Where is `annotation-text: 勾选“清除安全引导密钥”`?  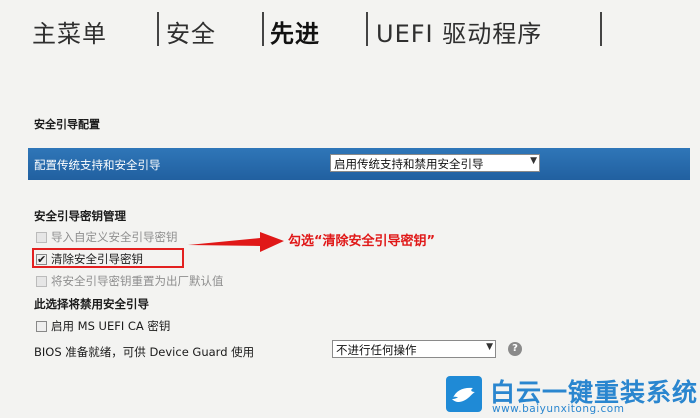
annotation-text: 勾选“清除安全引导密钥” is located at coordinates (362, 241).